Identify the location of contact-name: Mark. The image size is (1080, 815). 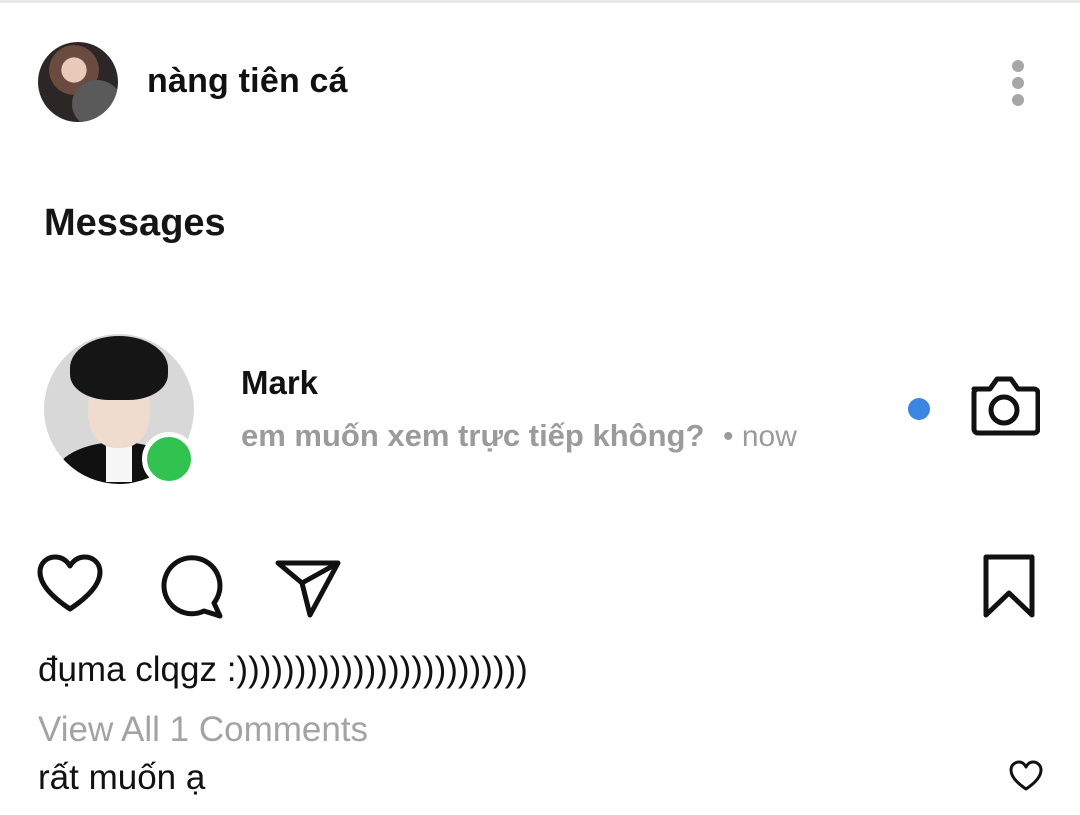
(280, 382).